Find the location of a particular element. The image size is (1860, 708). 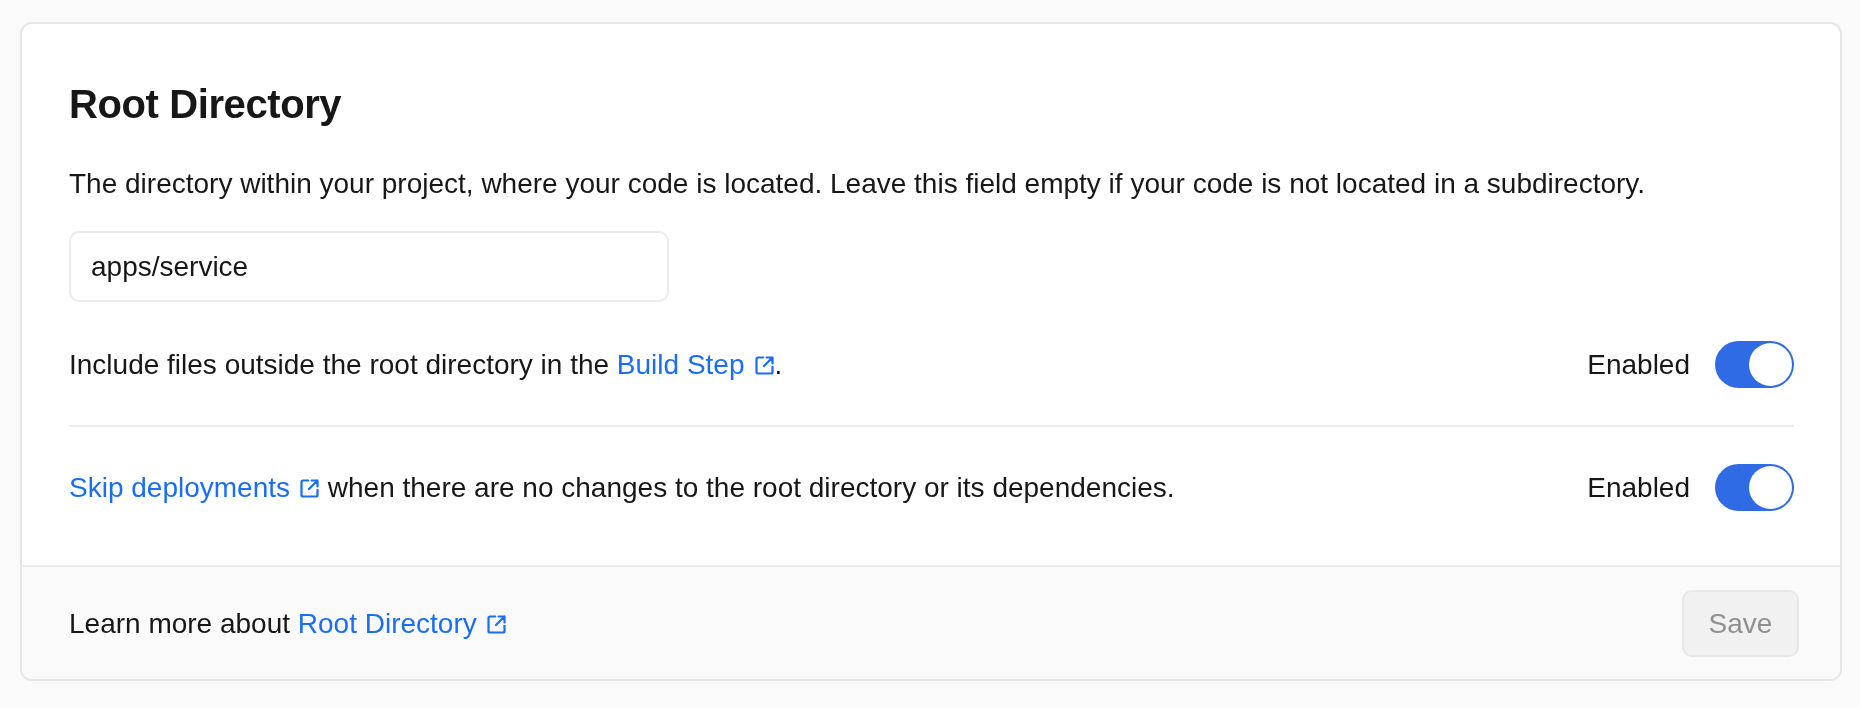

footer-text: Learn more about Root Directory is located at coordinates (288, 623).